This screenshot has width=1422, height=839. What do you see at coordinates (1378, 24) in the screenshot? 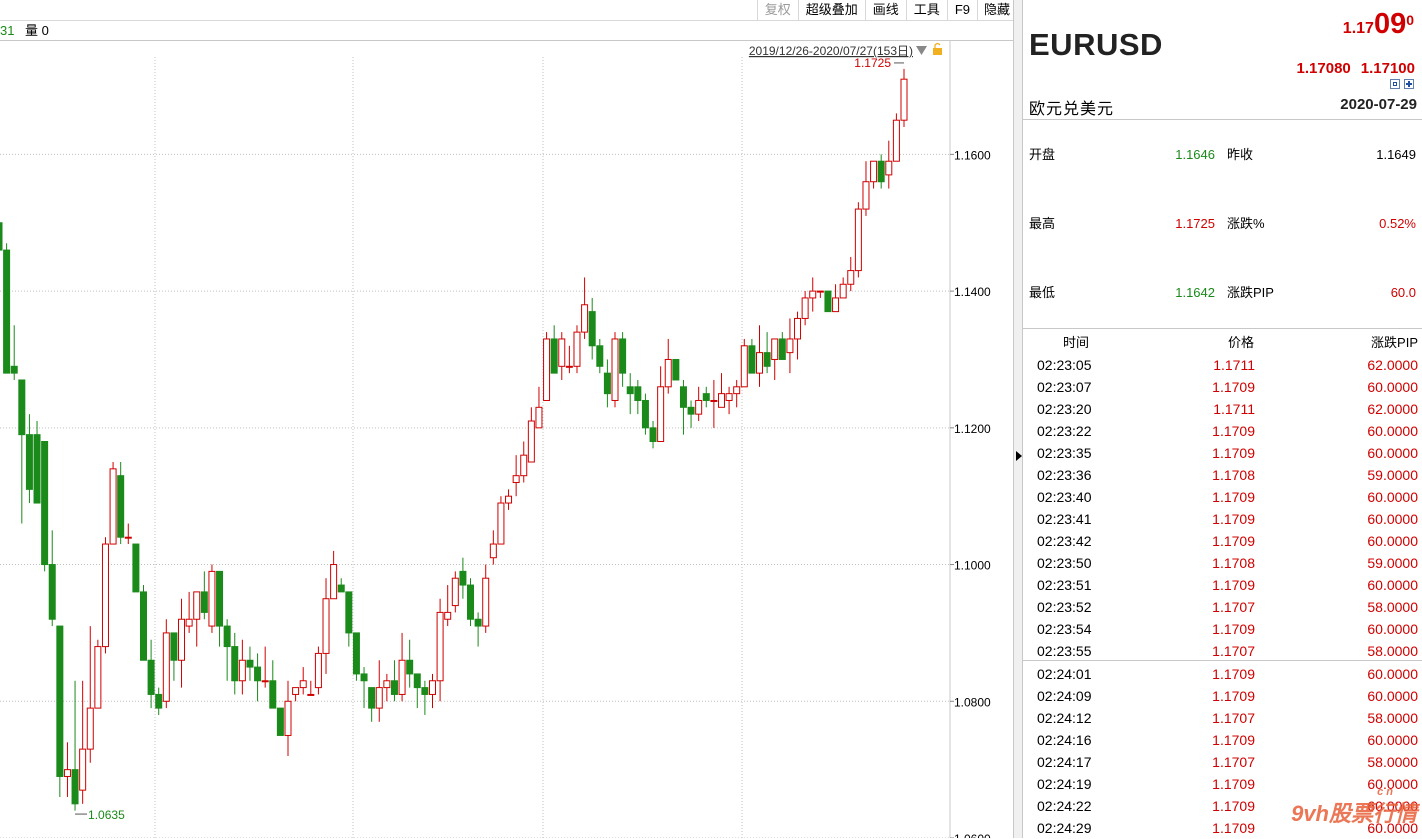
I see `last-price: 1.17090` at bounding box center [1378, 24].